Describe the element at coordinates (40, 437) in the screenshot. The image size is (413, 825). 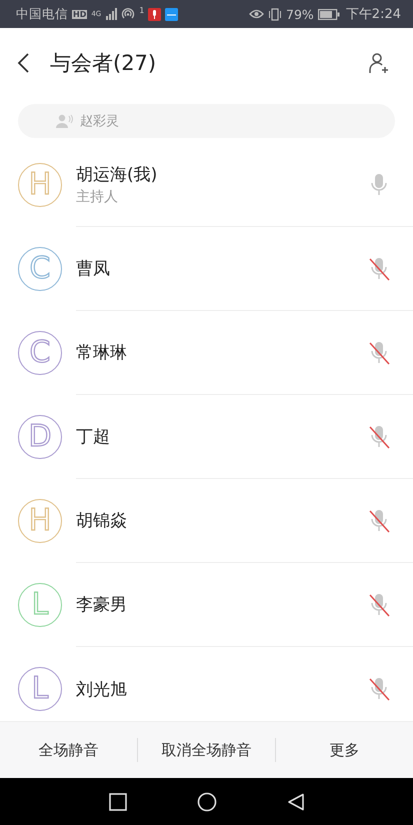
I see `avatar-initial: D` at that location.